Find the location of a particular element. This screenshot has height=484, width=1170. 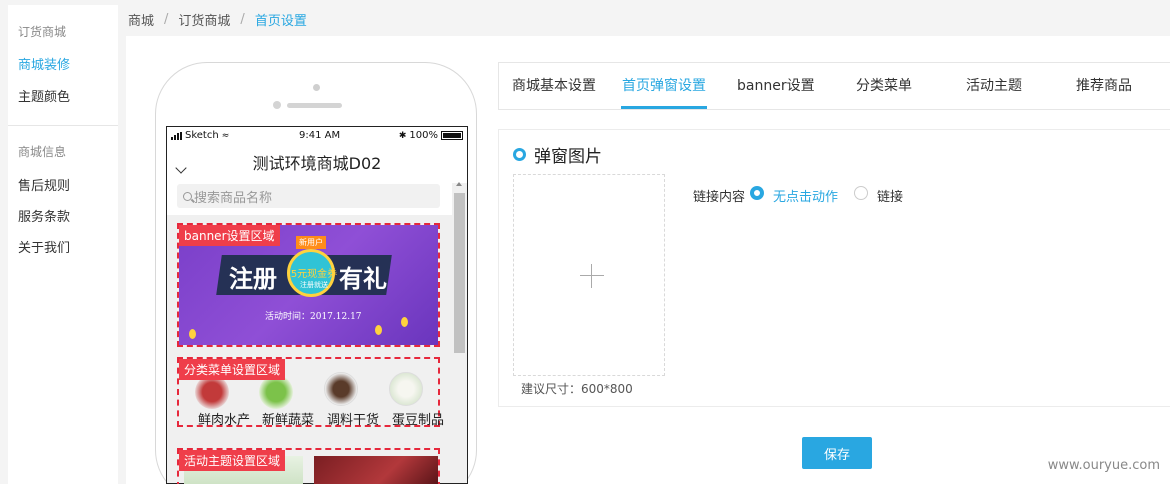

banner-date: 活动时间：2017.12.17 is located at coordinates (313, 317).